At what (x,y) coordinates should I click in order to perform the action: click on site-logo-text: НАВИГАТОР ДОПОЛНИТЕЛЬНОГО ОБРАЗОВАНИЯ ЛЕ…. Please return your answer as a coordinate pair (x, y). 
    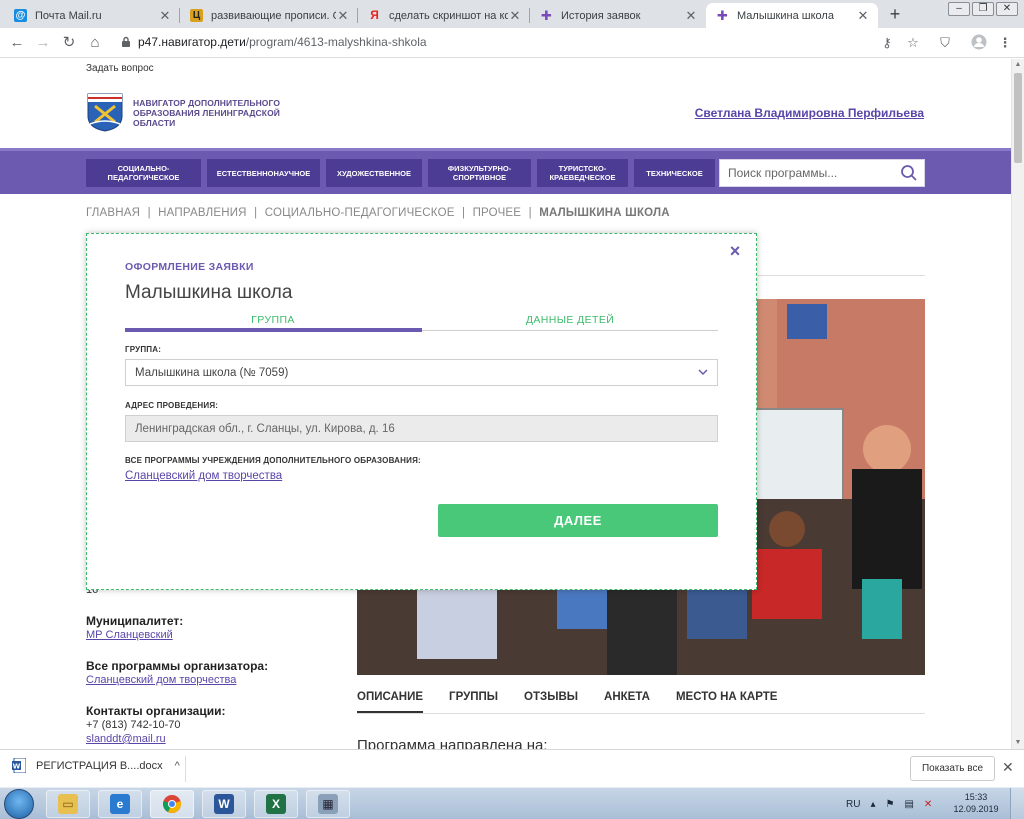
    Looking at the image, I should click on (218, 113).